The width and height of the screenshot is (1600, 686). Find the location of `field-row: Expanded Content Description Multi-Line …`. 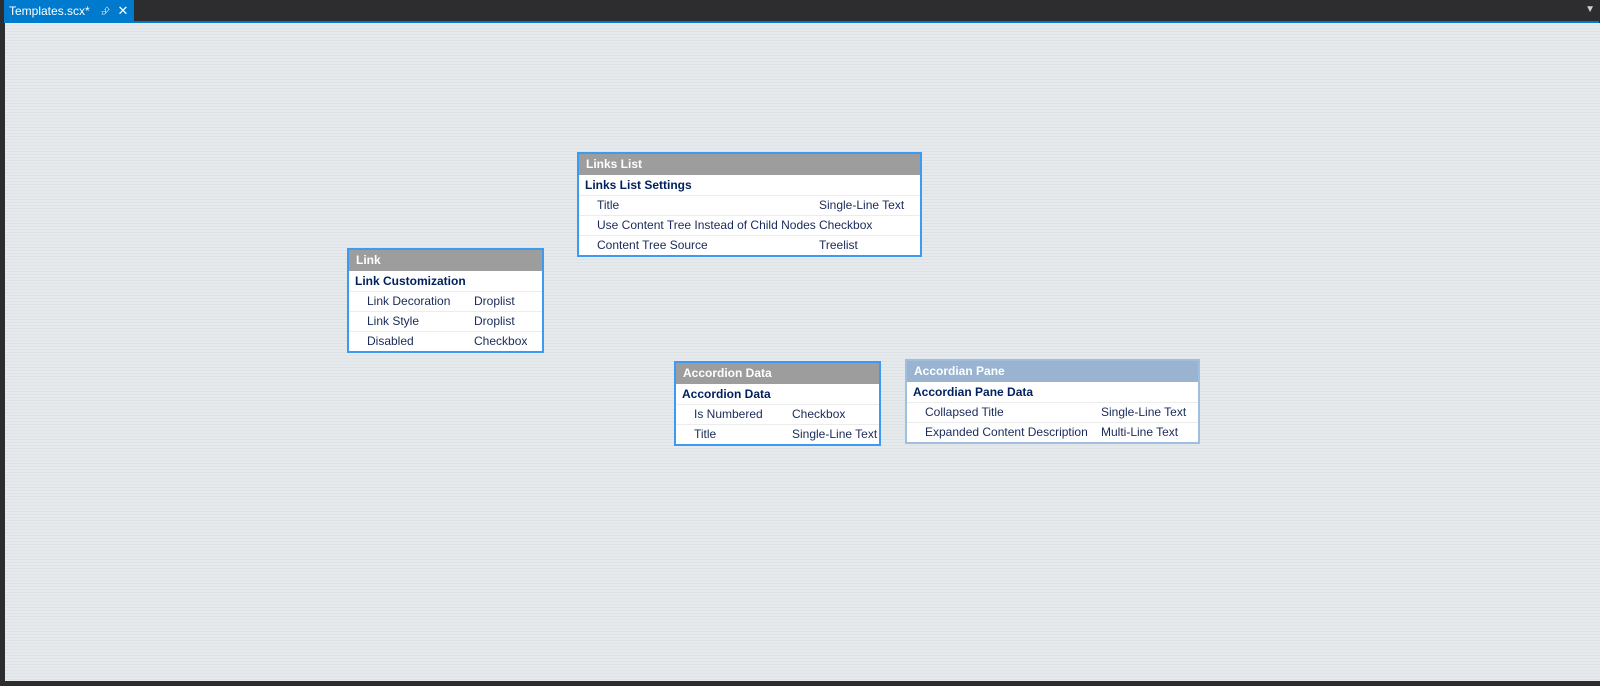

field-row: Expanded Content Description Multi-Line … is located at coordinates (1052, 432).